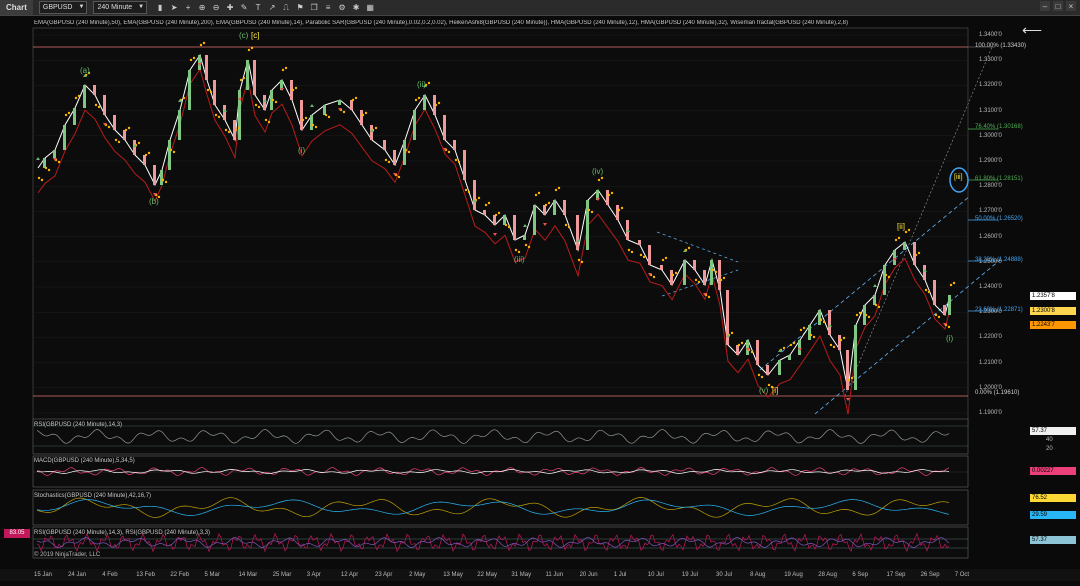 Image resolution: width=1080 pixels, height=586 pixels. What do you see at coordinates (202, 8) in the screenshot?
I see `zoom-in-icon: ⊕` at bounding box center [202, 8].